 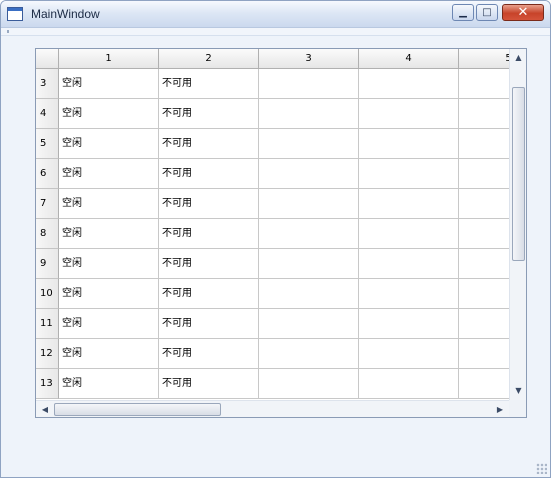 What do you see at coordinates (309, 59) in the screenshot?
I see `column-header-cell: 3` at bounding box center [309, 59].